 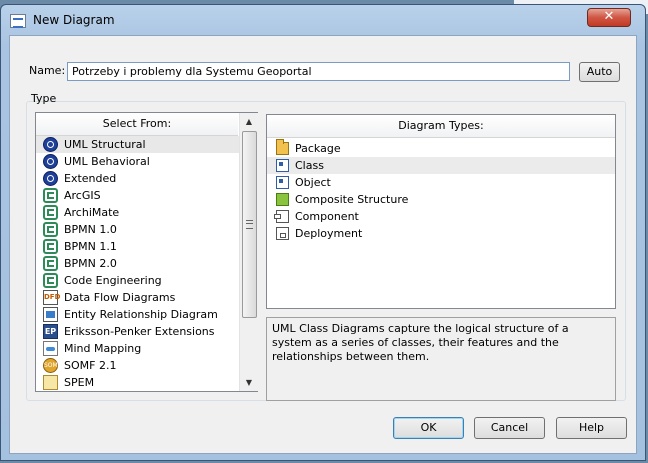 What do you see at coordinates (52, 365) in the screenshot?
I see `somf-icon: SOMF` at bounding box center [52, 365].